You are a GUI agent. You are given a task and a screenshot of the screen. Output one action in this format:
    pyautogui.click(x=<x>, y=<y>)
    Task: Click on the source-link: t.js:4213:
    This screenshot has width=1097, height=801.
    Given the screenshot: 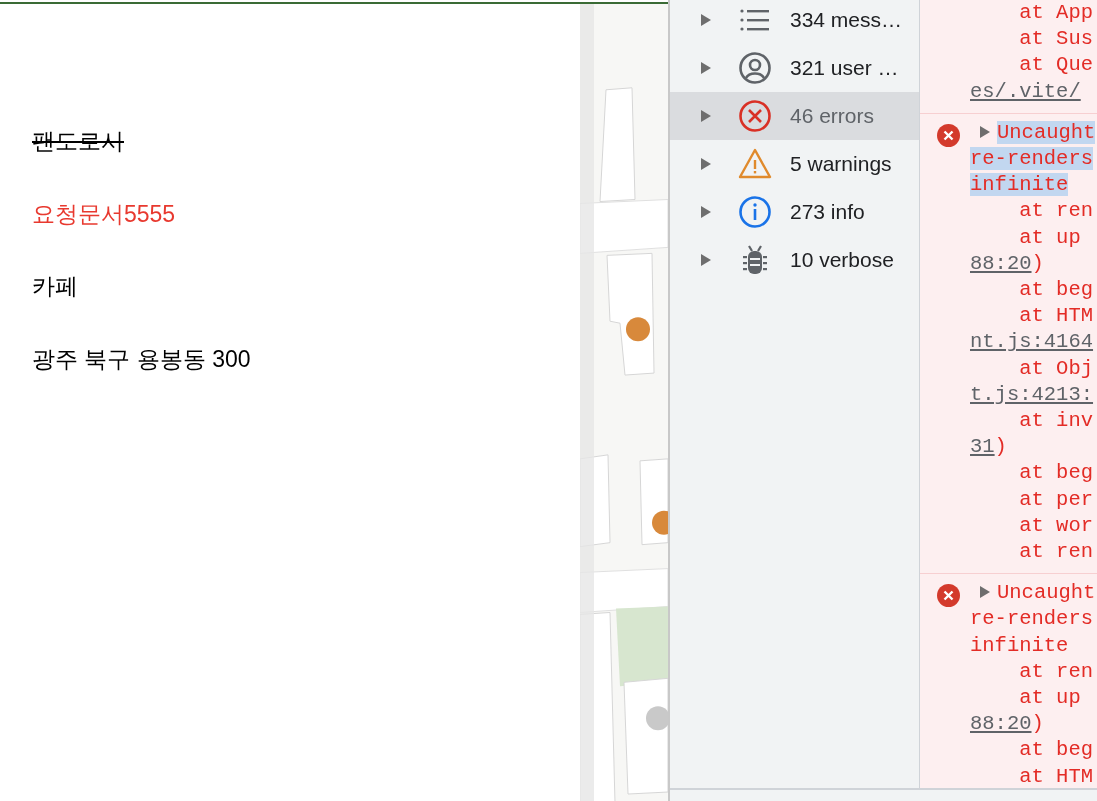 What is the action you would take?
    pyautogui.click(x=1032, y=394)
    